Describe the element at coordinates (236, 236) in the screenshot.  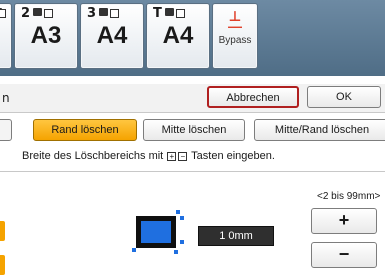
I see `erase-width-value: 1 0mm` at that location.